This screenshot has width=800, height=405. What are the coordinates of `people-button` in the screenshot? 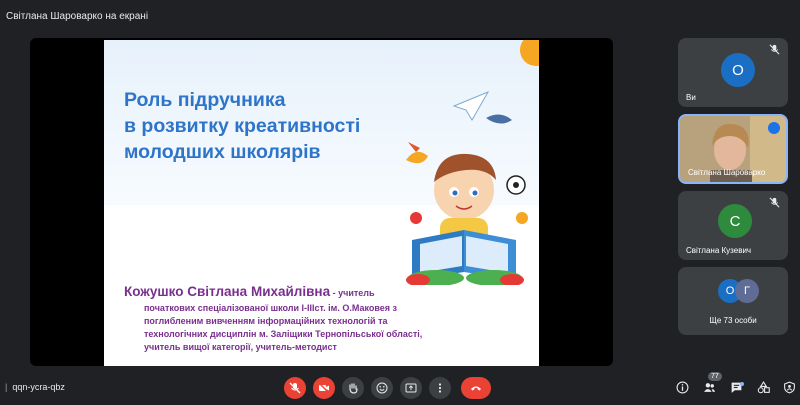 It's located at (709, 387).